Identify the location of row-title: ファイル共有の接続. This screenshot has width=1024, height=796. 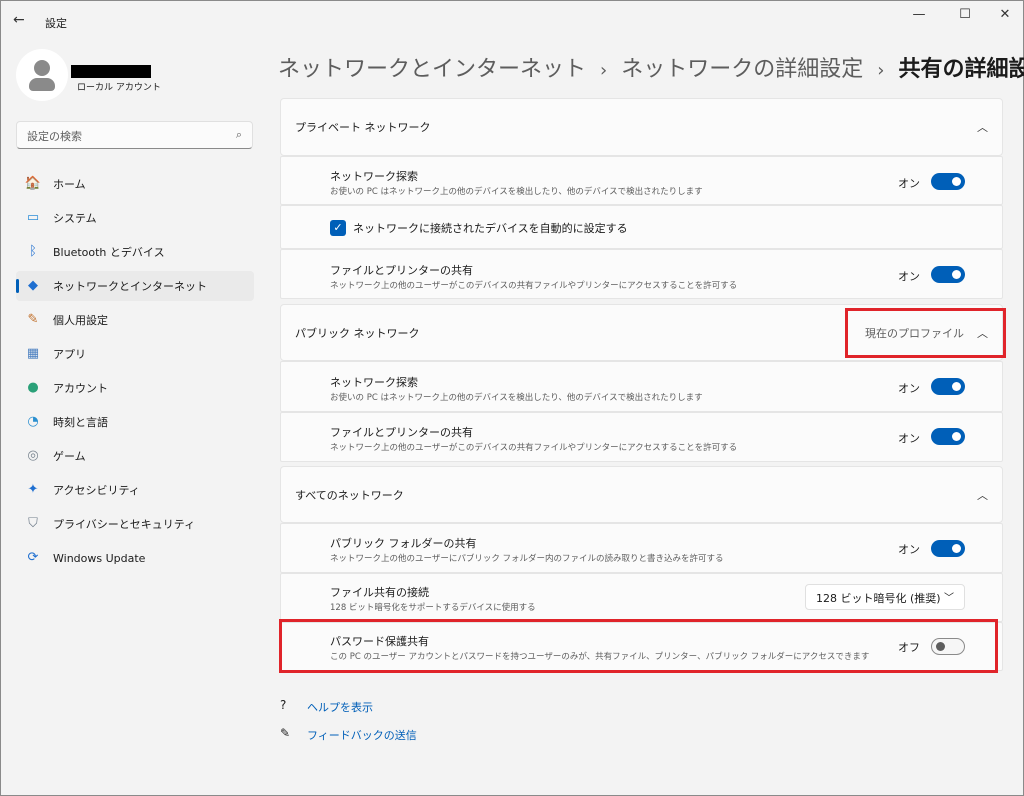
(379, 592).